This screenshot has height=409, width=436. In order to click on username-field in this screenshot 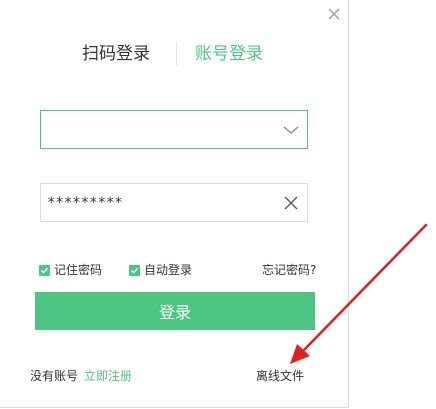, I will do `click(174, 129)`.